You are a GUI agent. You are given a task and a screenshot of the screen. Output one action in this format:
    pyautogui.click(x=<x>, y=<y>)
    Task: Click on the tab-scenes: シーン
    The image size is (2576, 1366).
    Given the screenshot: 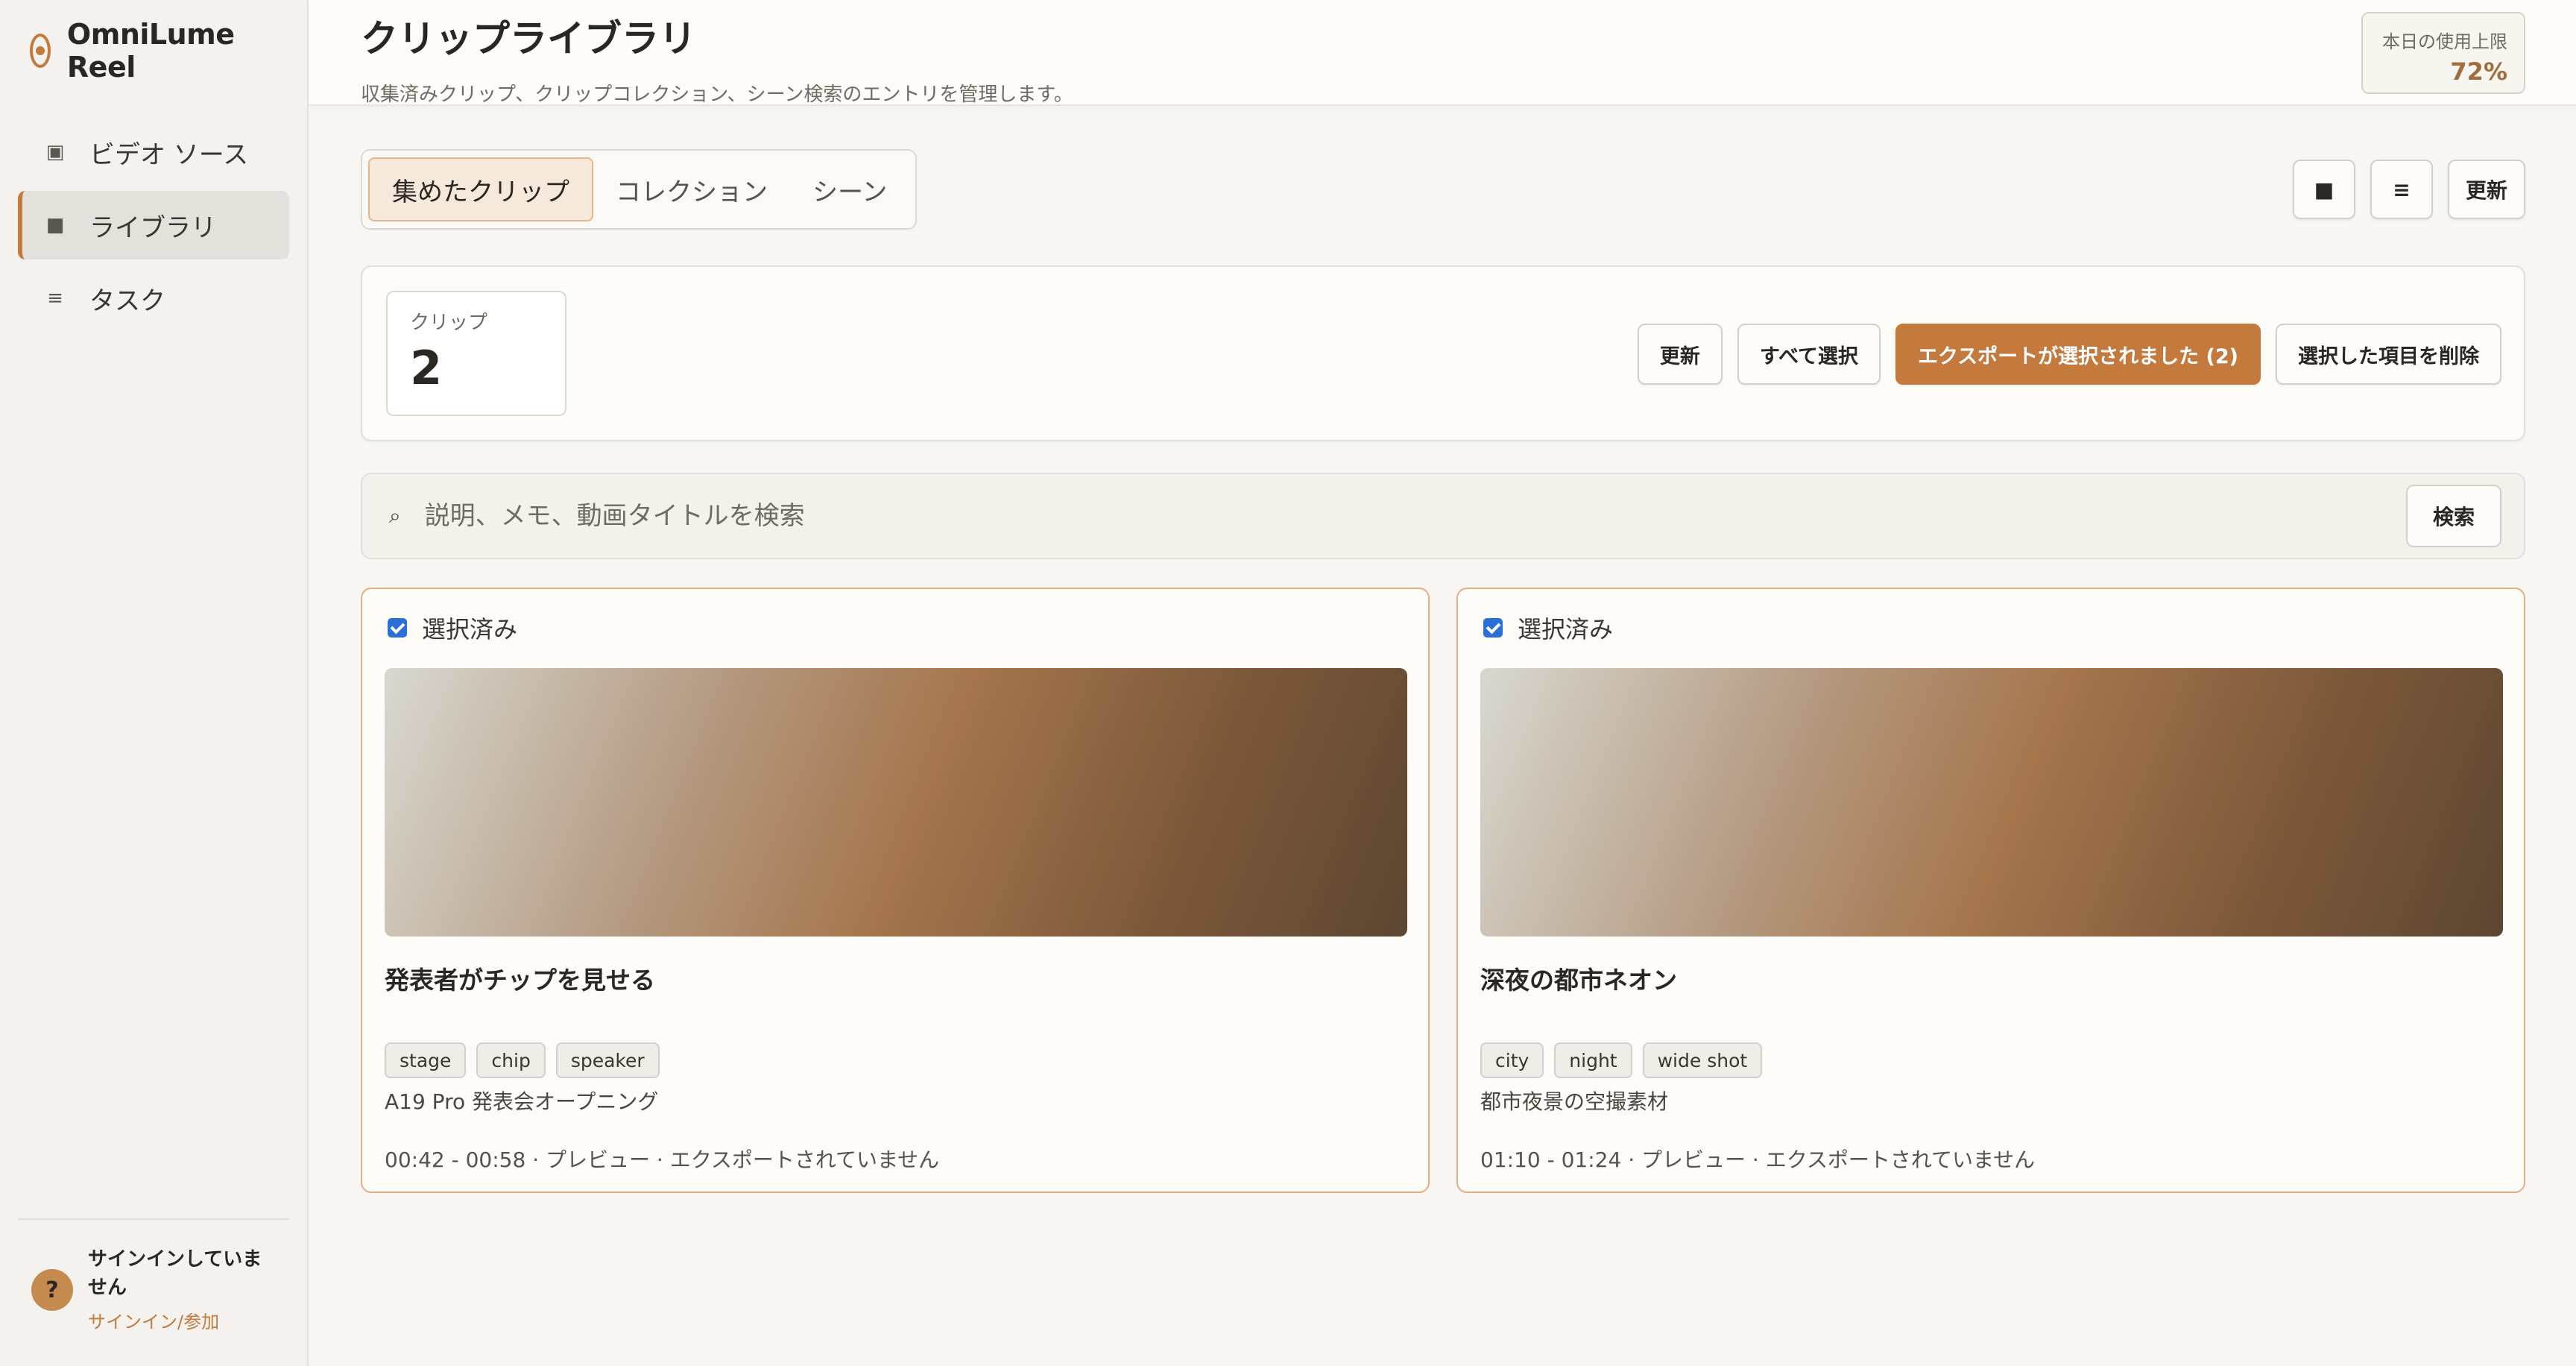 What is the action you would take?
    pyautogui.click(x=850, y=189)
    